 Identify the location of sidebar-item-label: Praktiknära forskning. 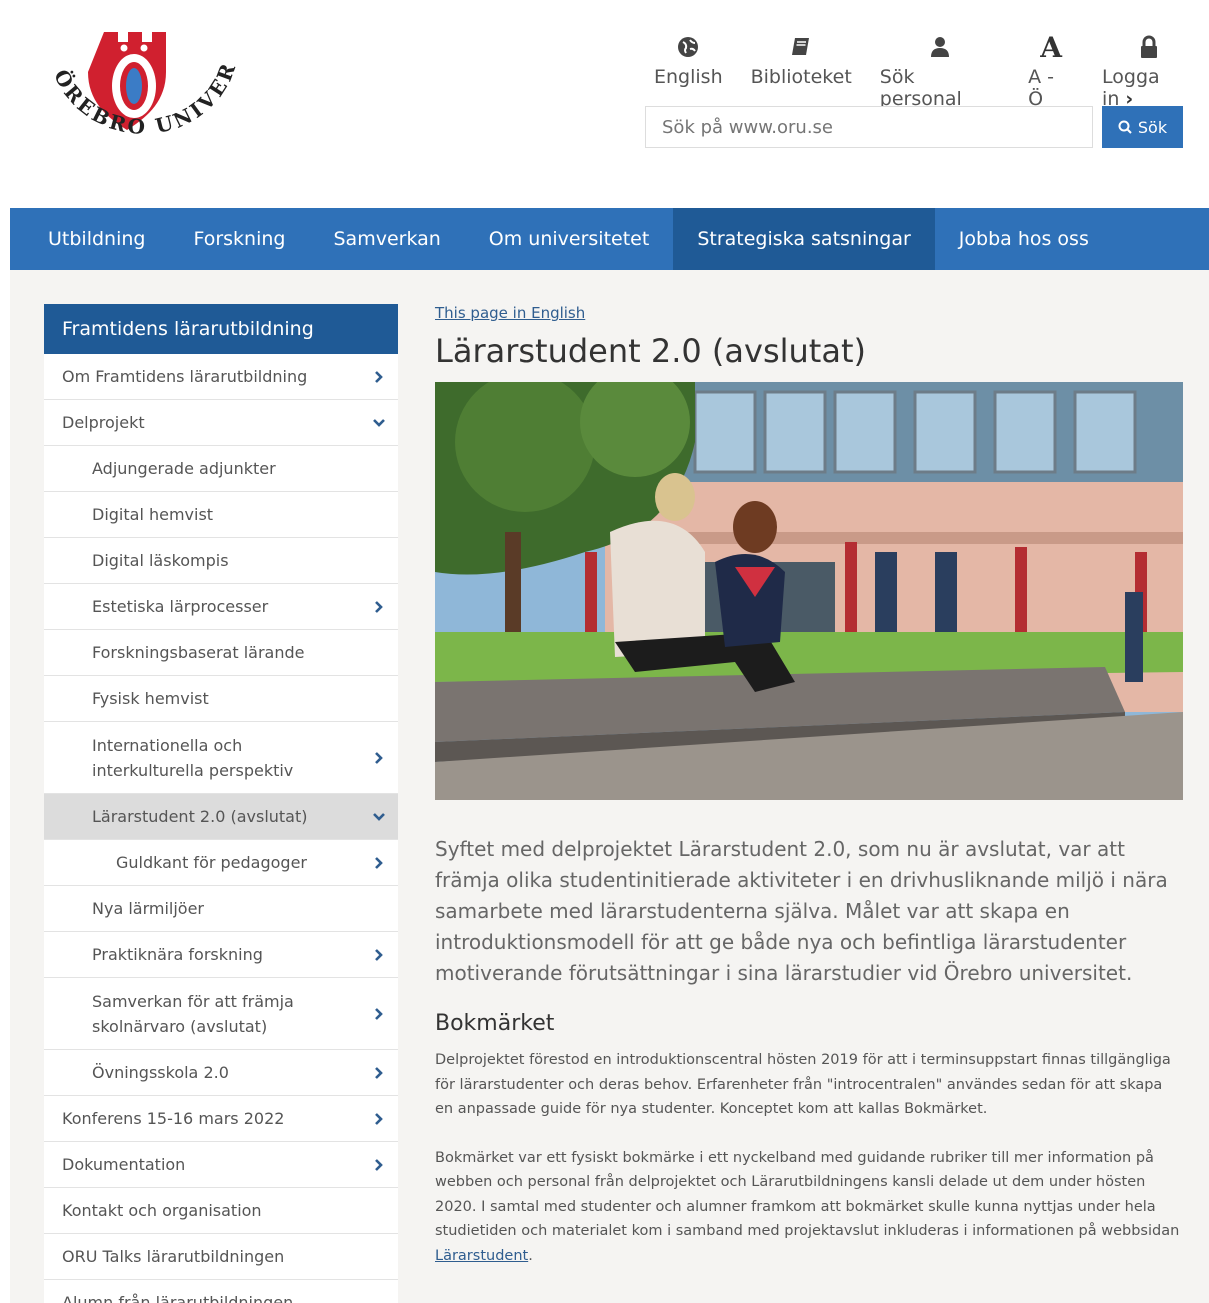
(177, 954).